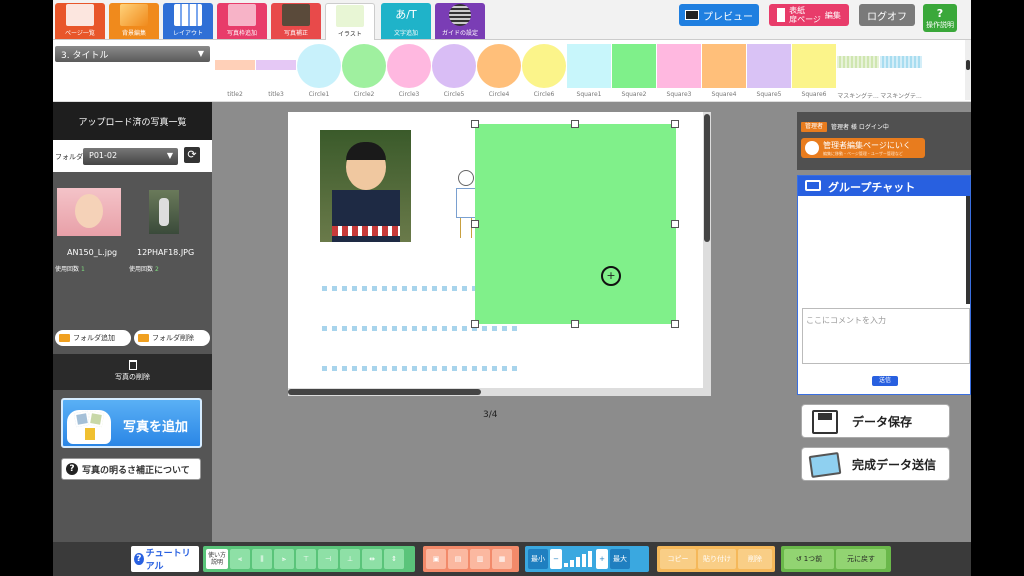 The height and width of the screenshot is (576, 1024). I want to click on shape-label: Square5, so click(769, 94).